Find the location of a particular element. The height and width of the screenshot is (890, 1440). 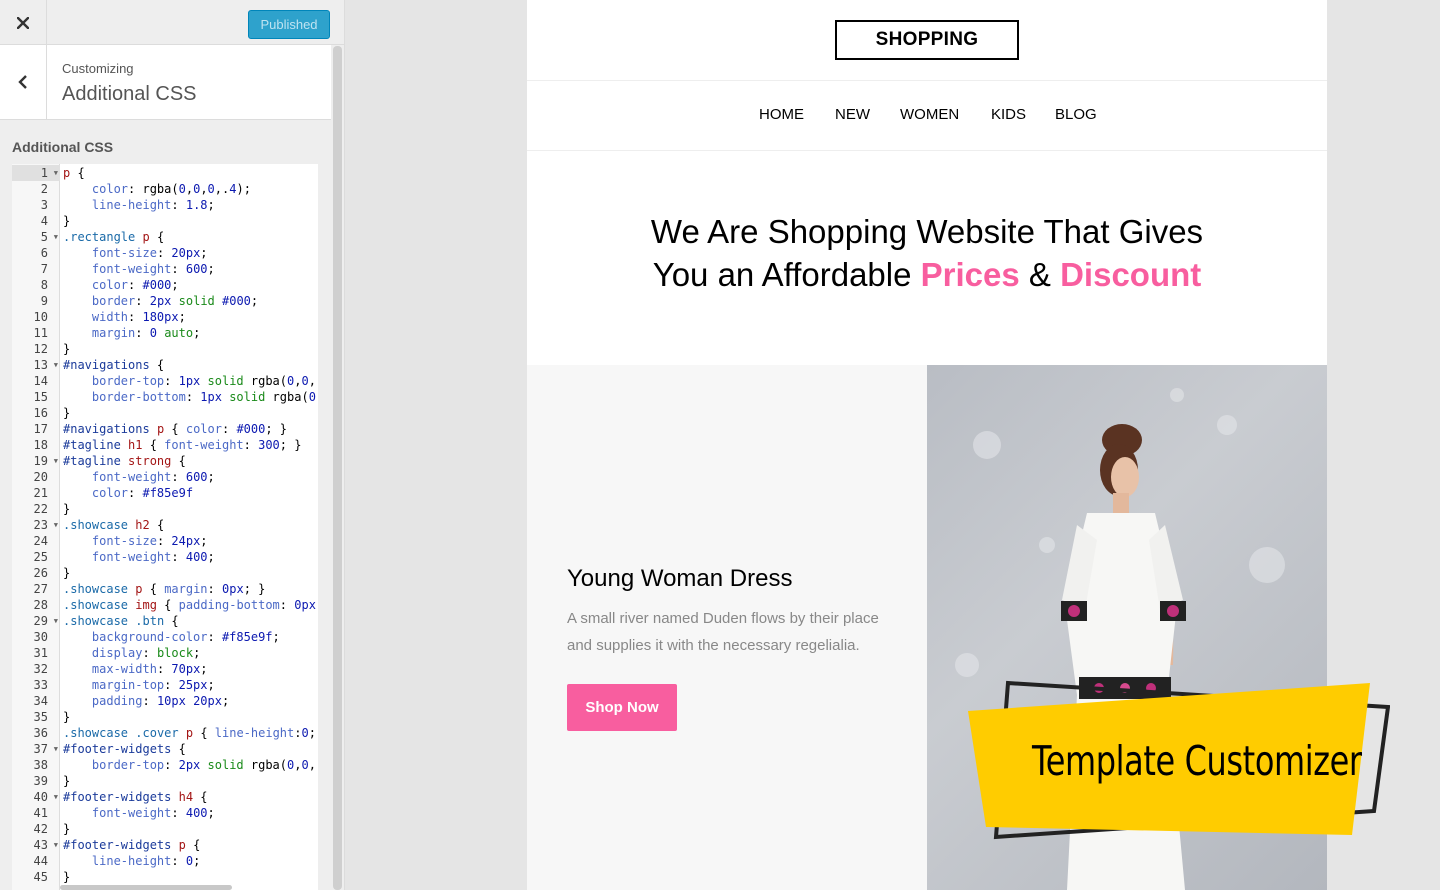

code-line: margin: 0 auto; is located at coordinates (131, 333).